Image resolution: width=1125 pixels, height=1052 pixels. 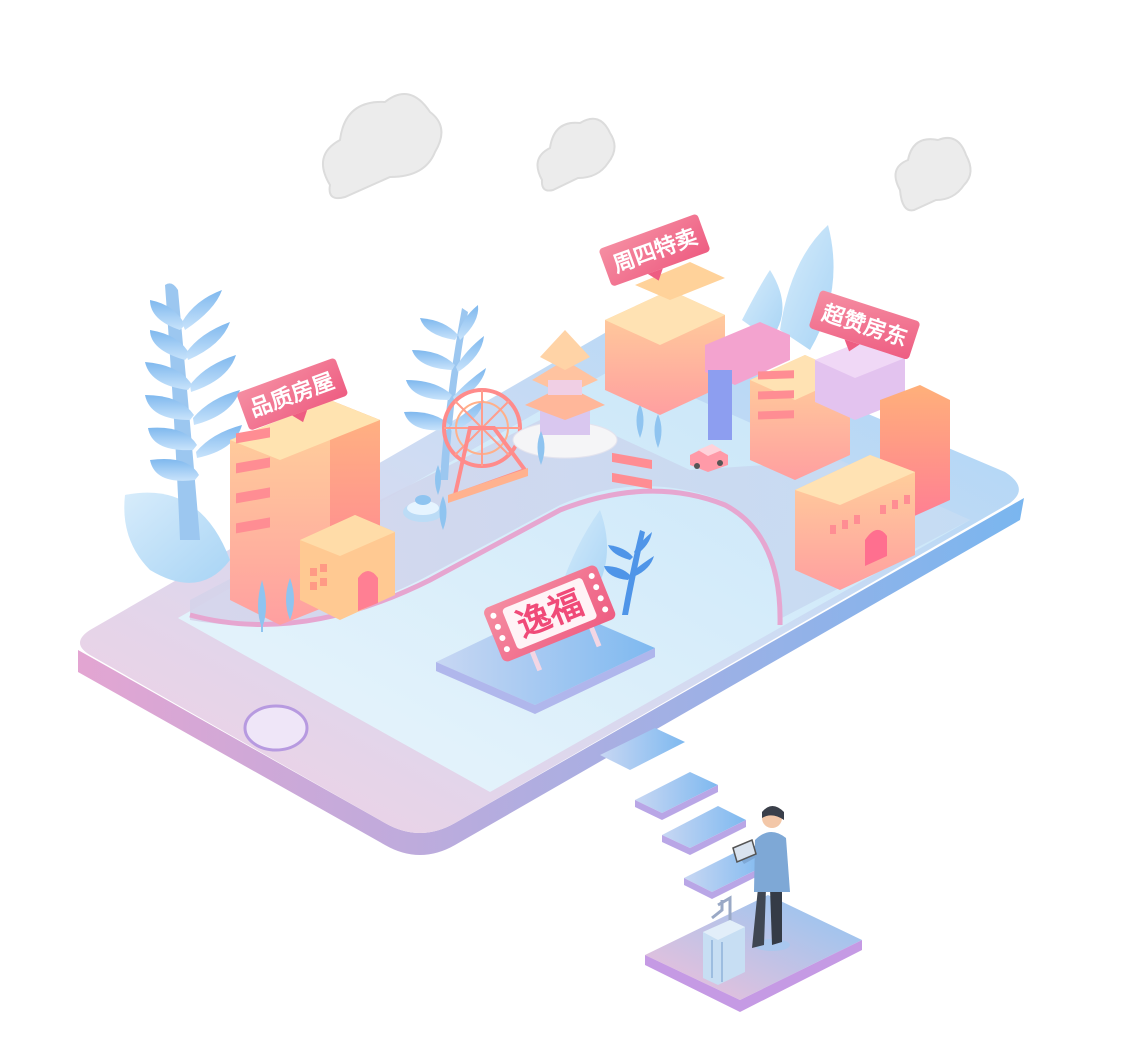 I want to click on building-quality-housing, so click(x=312, y=512).